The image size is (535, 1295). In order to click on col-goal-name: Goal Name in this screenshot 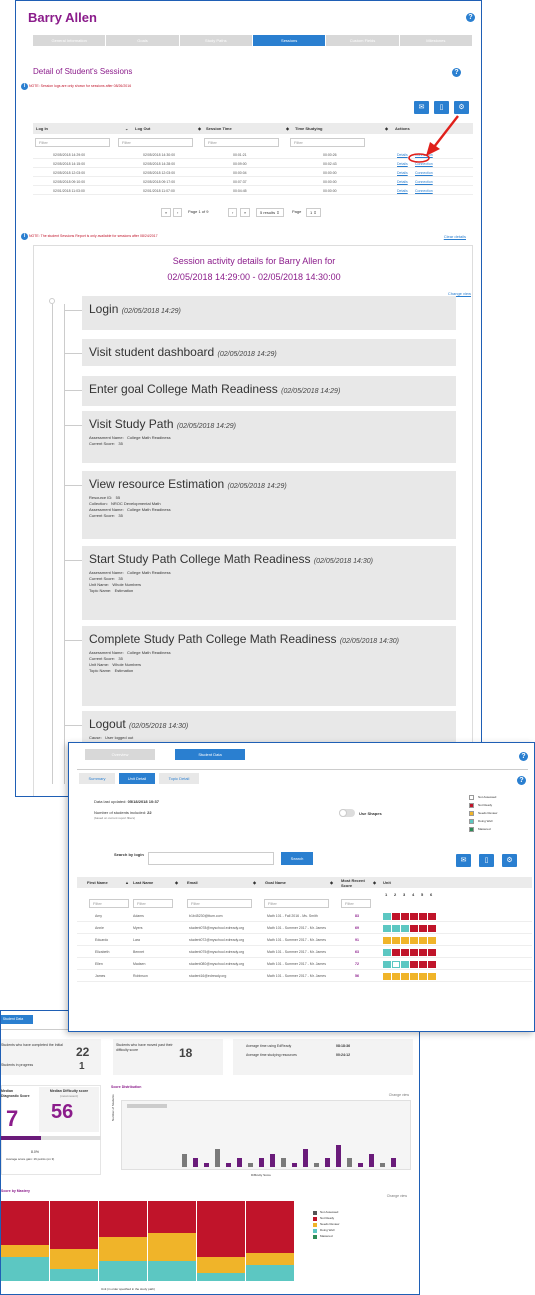, I will do `click(275, 882)`.